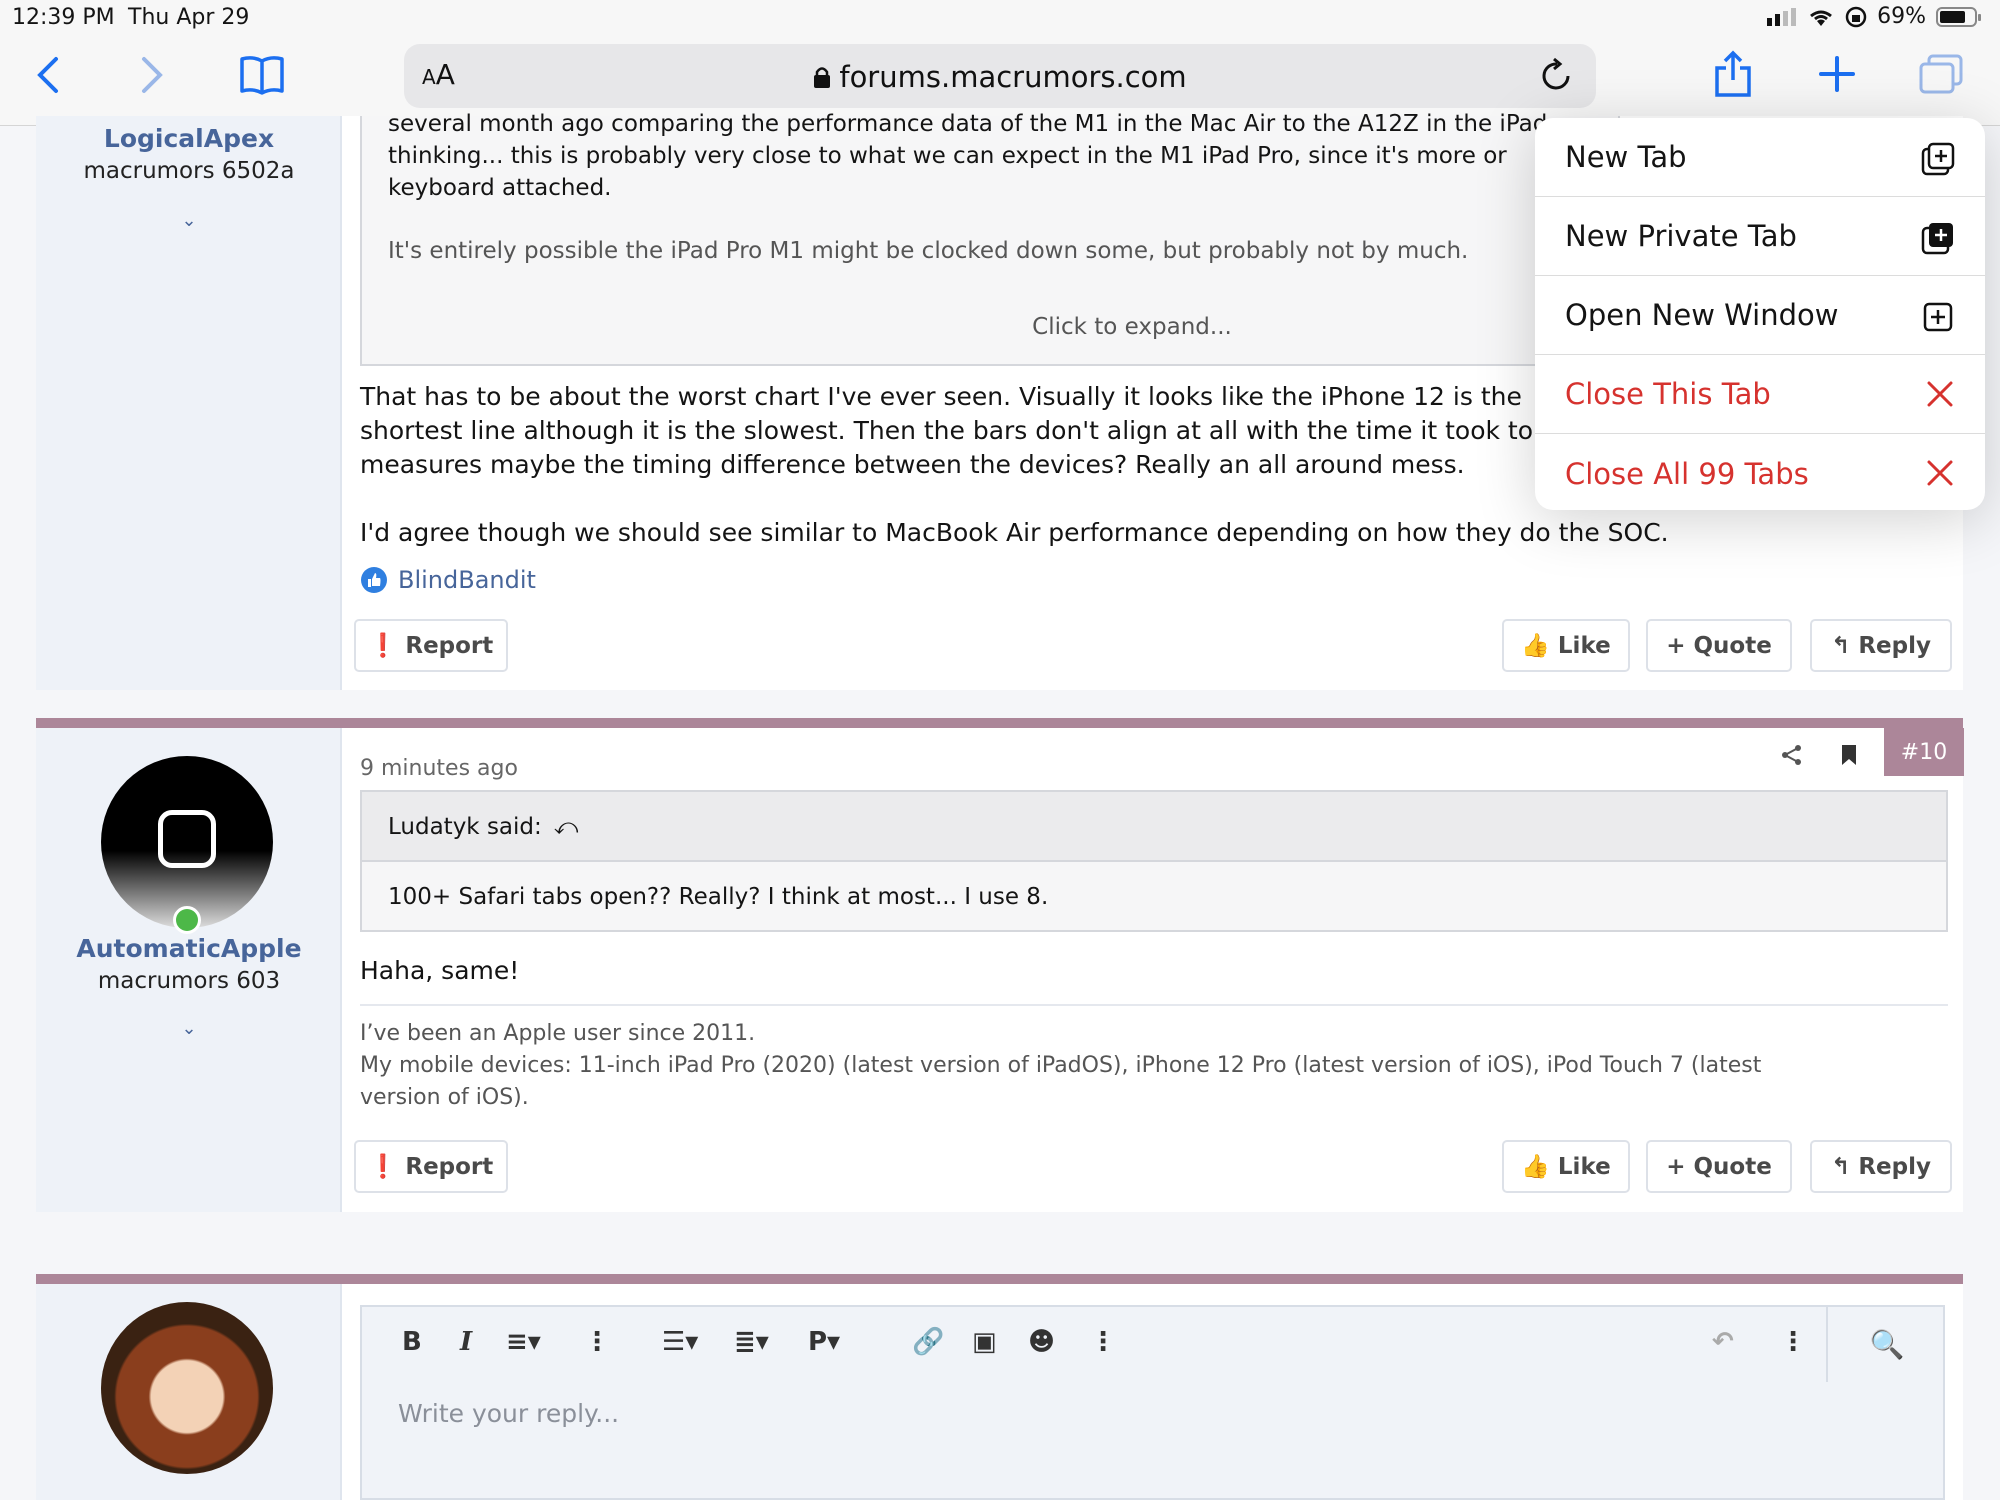  Describe the element at coordinates (439, 768) in the screenshot. I see `post-time: 9 minutes ago` at that location.